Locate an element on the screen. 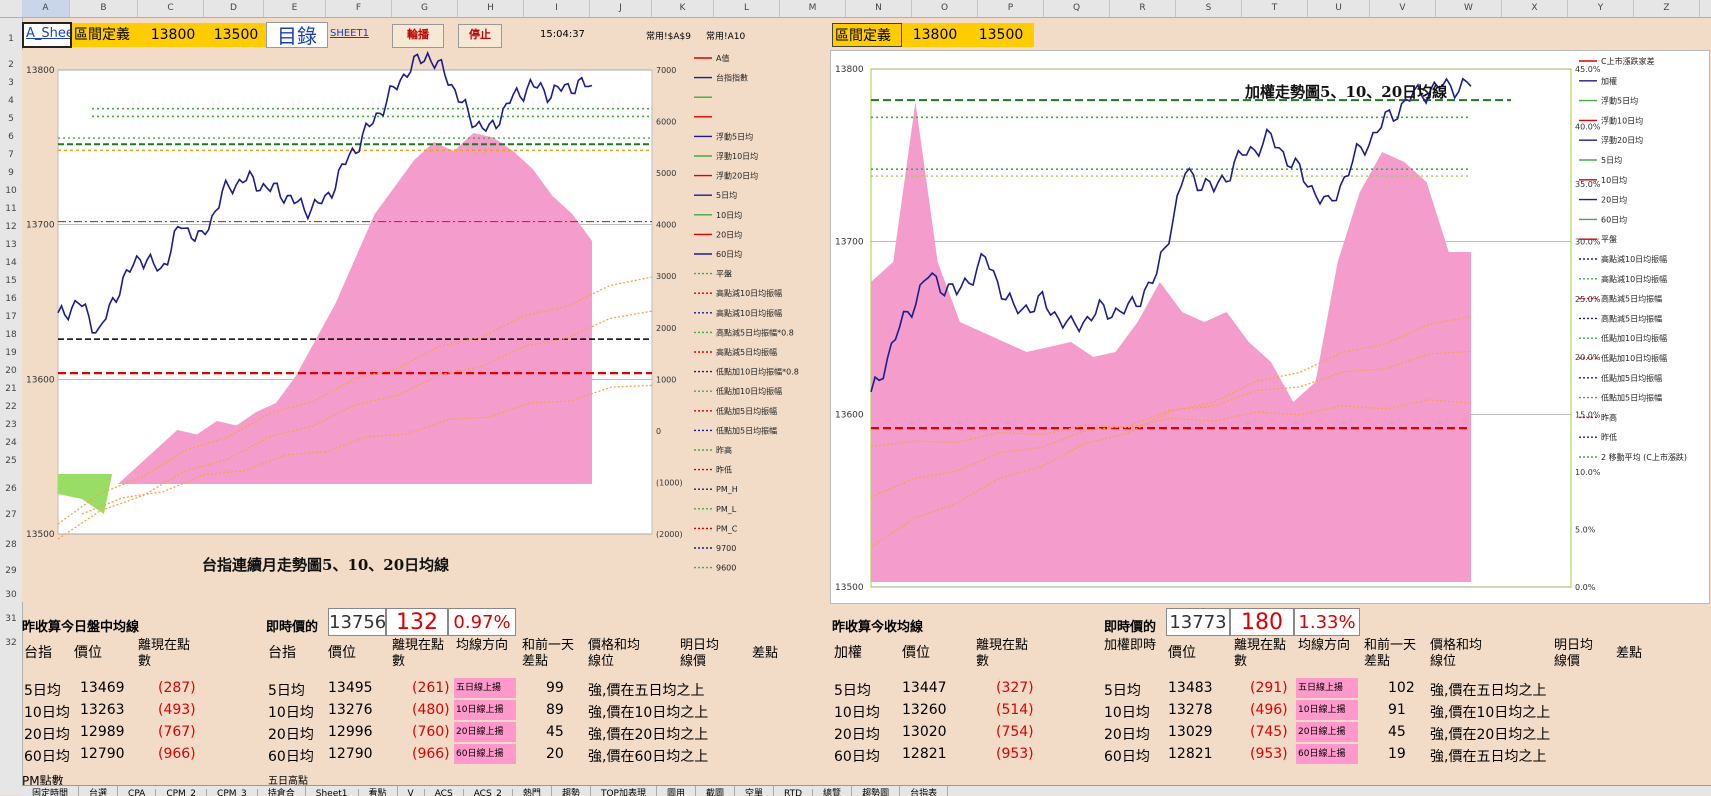 This screenshot has width=1711, height=796. rmid-rows-cell: (953) is located at coordinates (1269, 754).